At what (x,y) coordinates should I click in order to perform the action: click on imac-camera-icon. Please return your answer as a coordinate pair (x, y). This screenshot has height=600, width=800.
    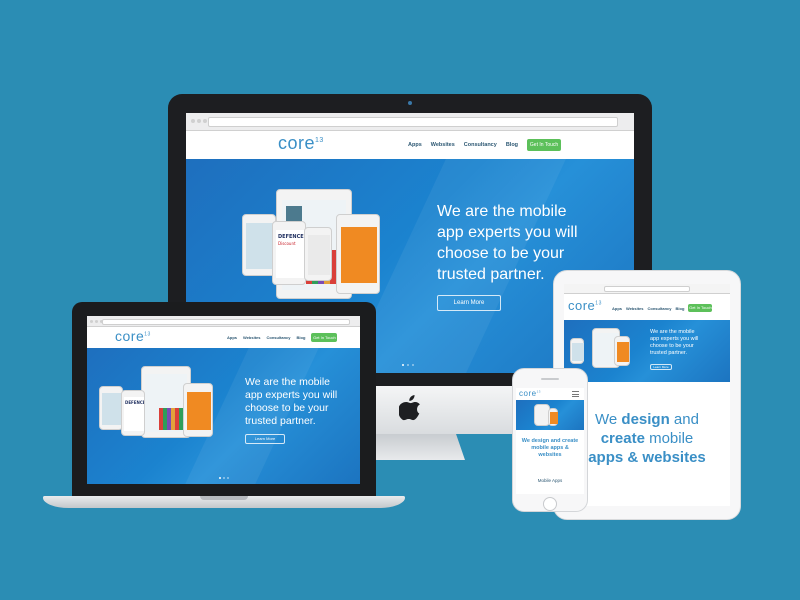
    Looking at the image, I should click on (410, 103).